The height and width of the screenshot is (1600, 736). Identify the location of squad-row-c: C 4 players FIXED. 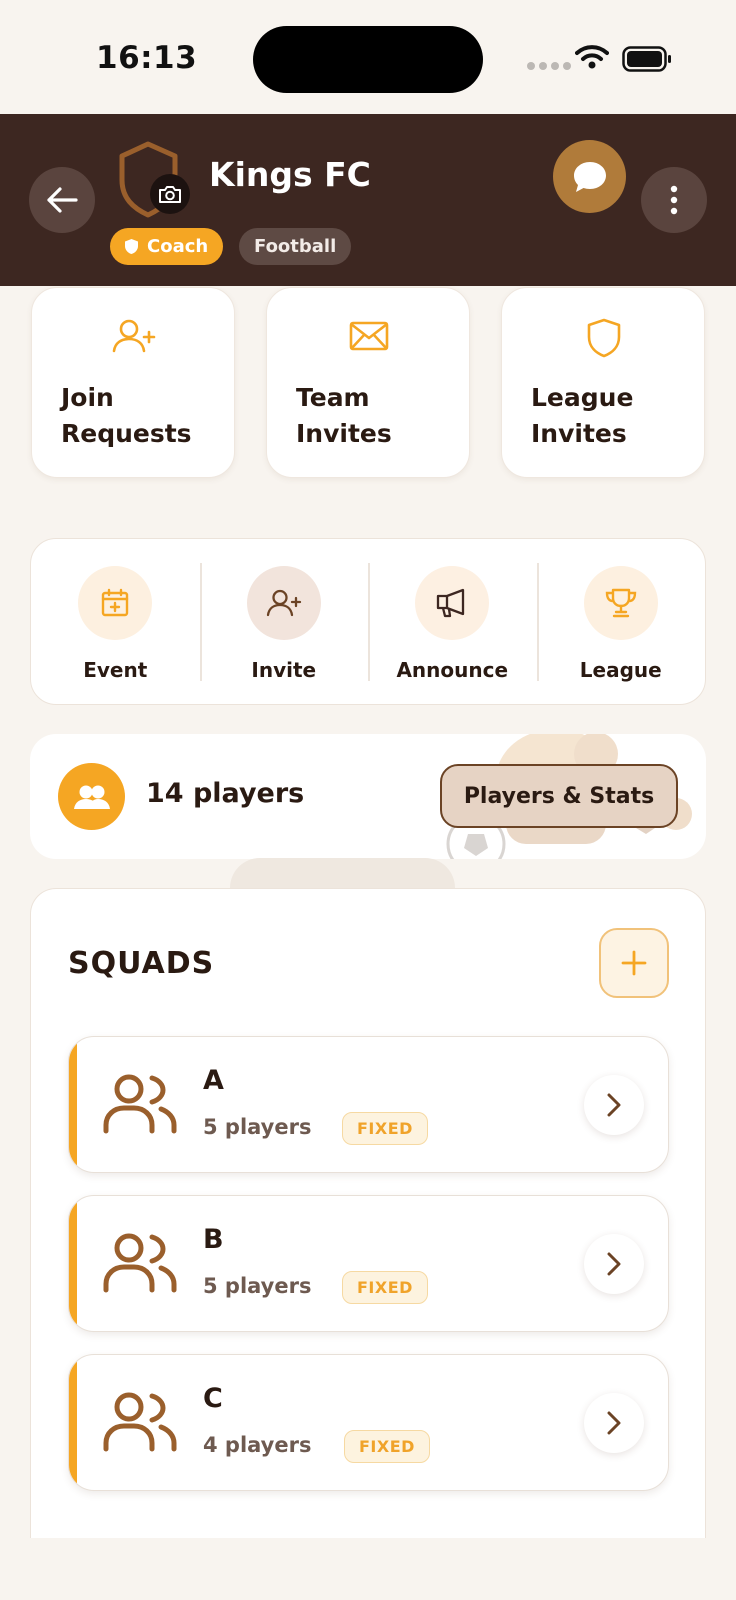
(368, 1422).